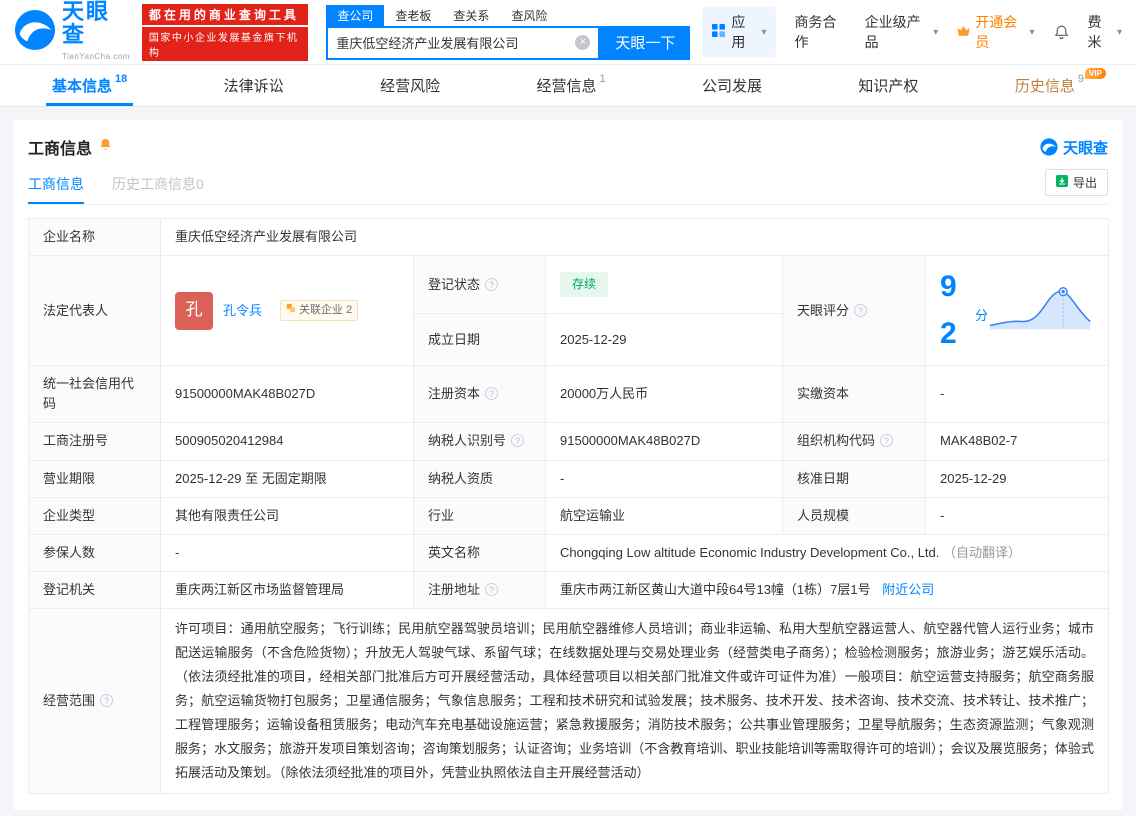 The image size is (1136, 816). Describe the element at coordinates (981, 315) in the screenshot. I see `score-unit: 分` at that location.